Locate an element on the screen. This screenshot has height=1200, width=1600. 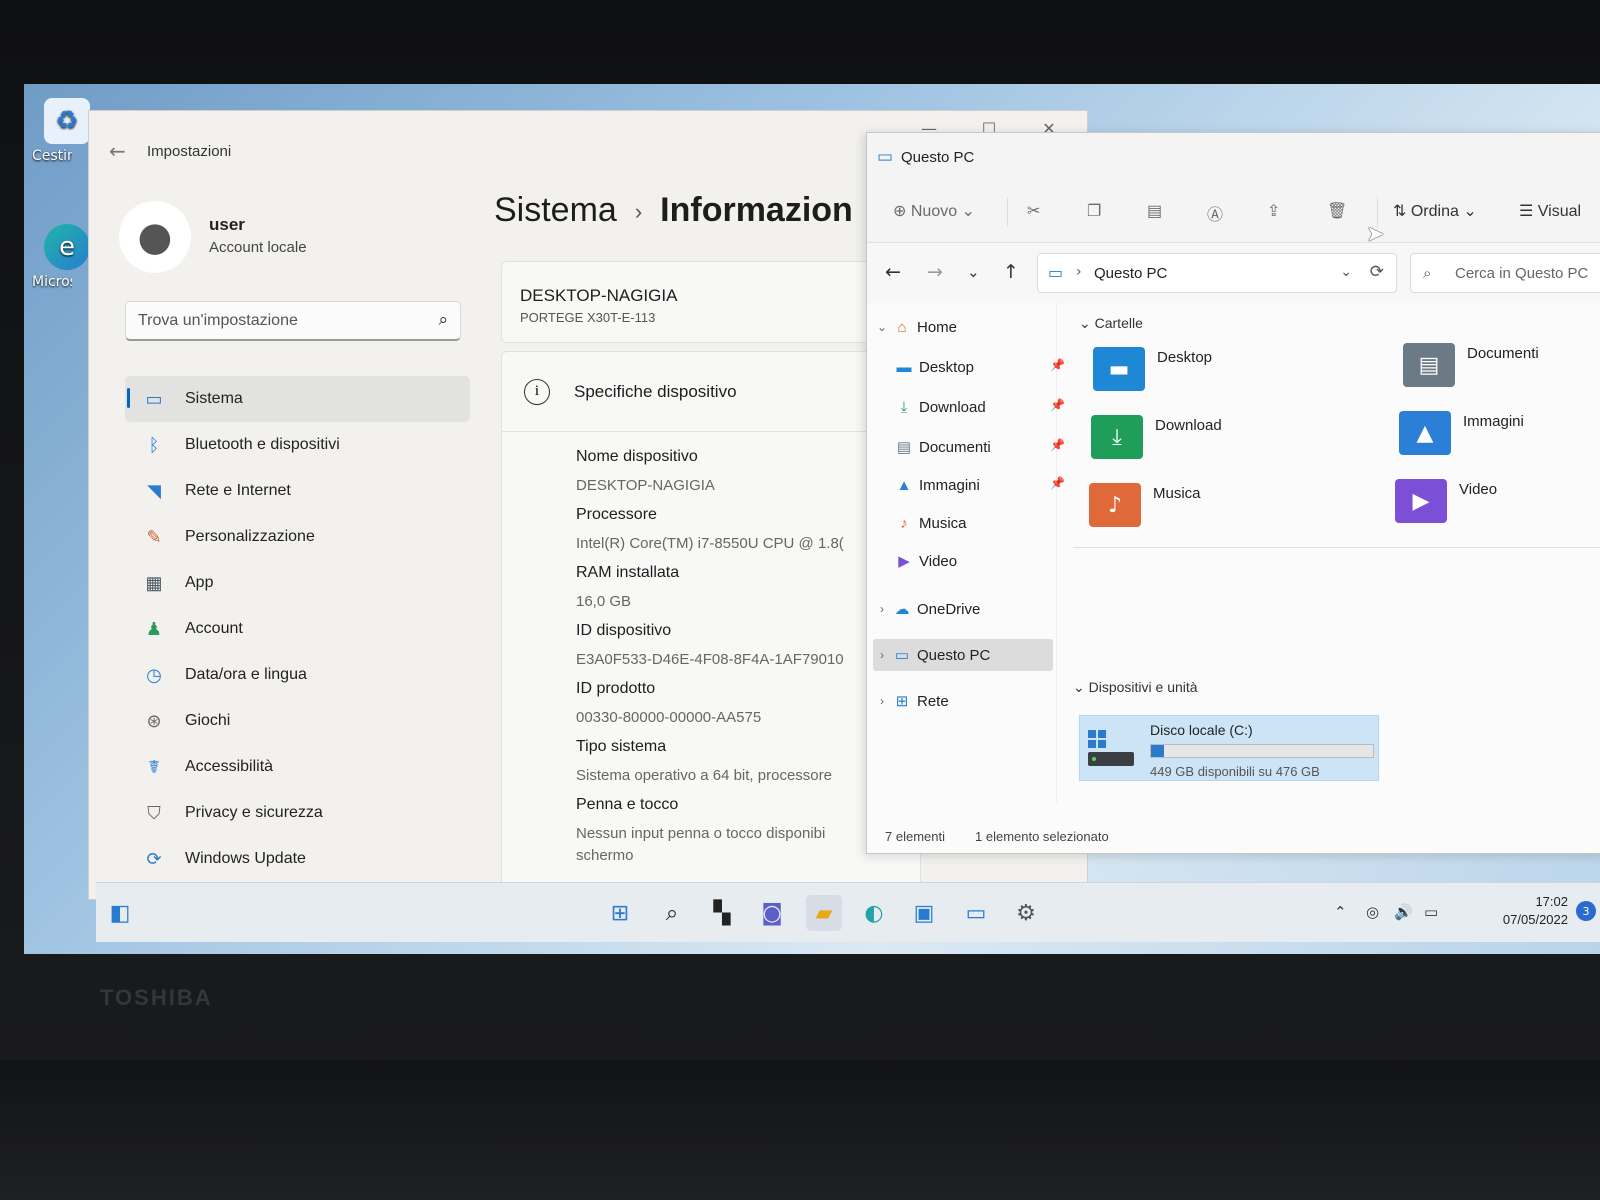
nav-item-personalizzazione: ✎ Personalizzazione is located at coordinates (297, 537).